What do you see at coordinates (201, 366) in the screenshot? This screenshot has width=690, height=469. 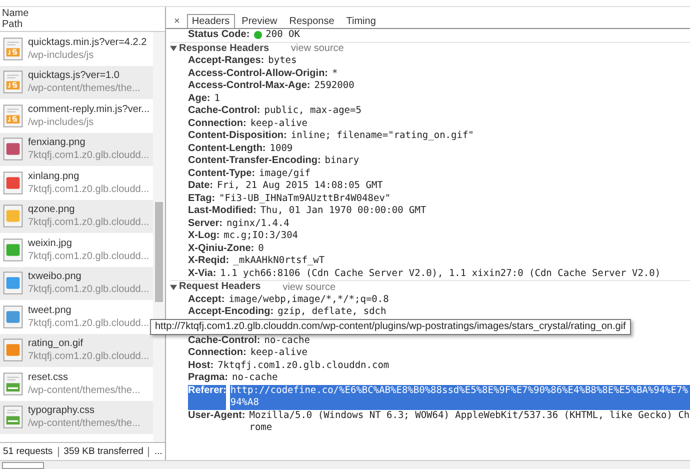 I see `header-name: Host:` at bounding box center [201, 366].